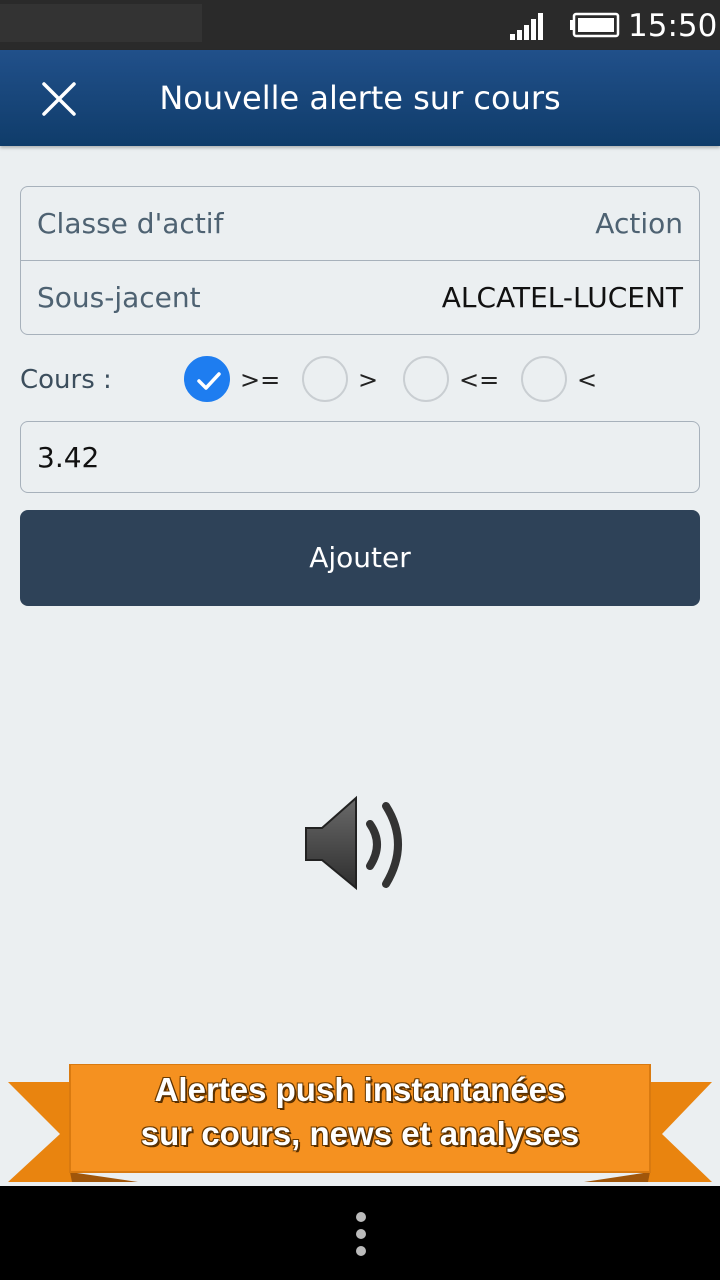 Image resolution: width=720 pixels, height=1280 pixels. What do you see at coordinates (119, 297) in the screenshot?
I see `underlying-label: Sous-jacent` at bounding box center [119, 297].